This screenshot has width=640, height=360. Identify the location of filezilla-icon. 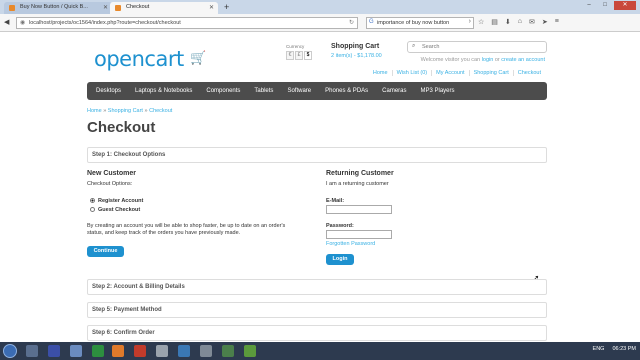
(140, 351).